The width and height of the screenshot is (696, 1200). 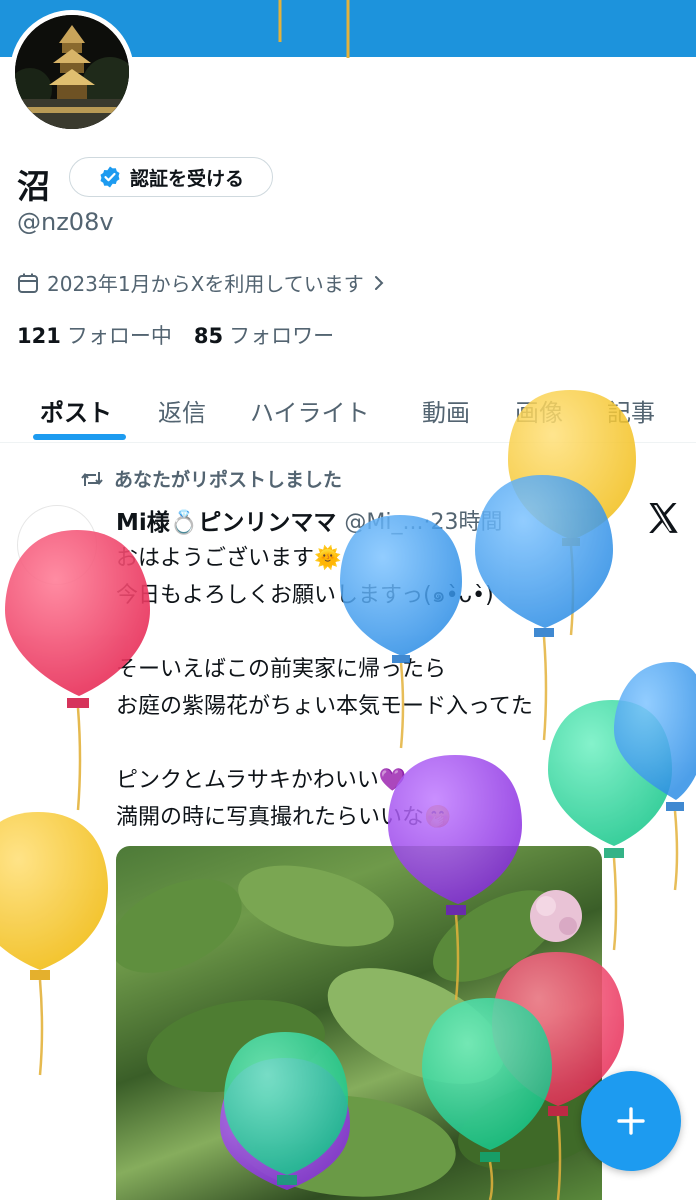 I want to click on repost-indicator: あなたがリポストしました, so click(x=211, y=478).